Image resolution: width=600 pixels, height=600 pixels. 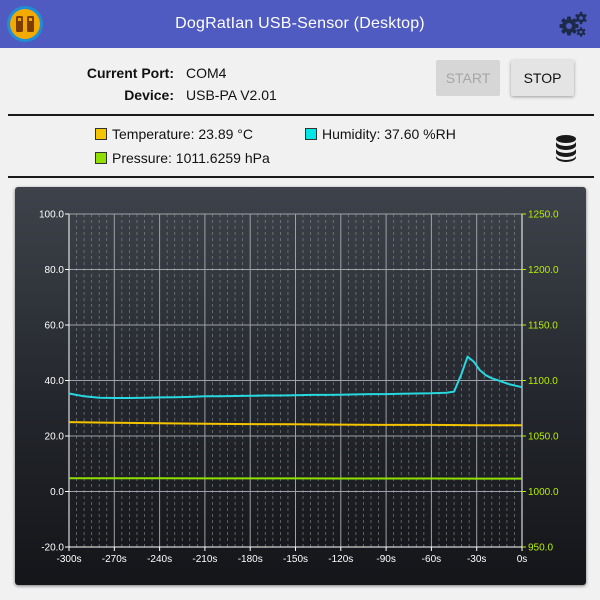 I want to click on current-port-value: COM4, so click(x=206, y=73).